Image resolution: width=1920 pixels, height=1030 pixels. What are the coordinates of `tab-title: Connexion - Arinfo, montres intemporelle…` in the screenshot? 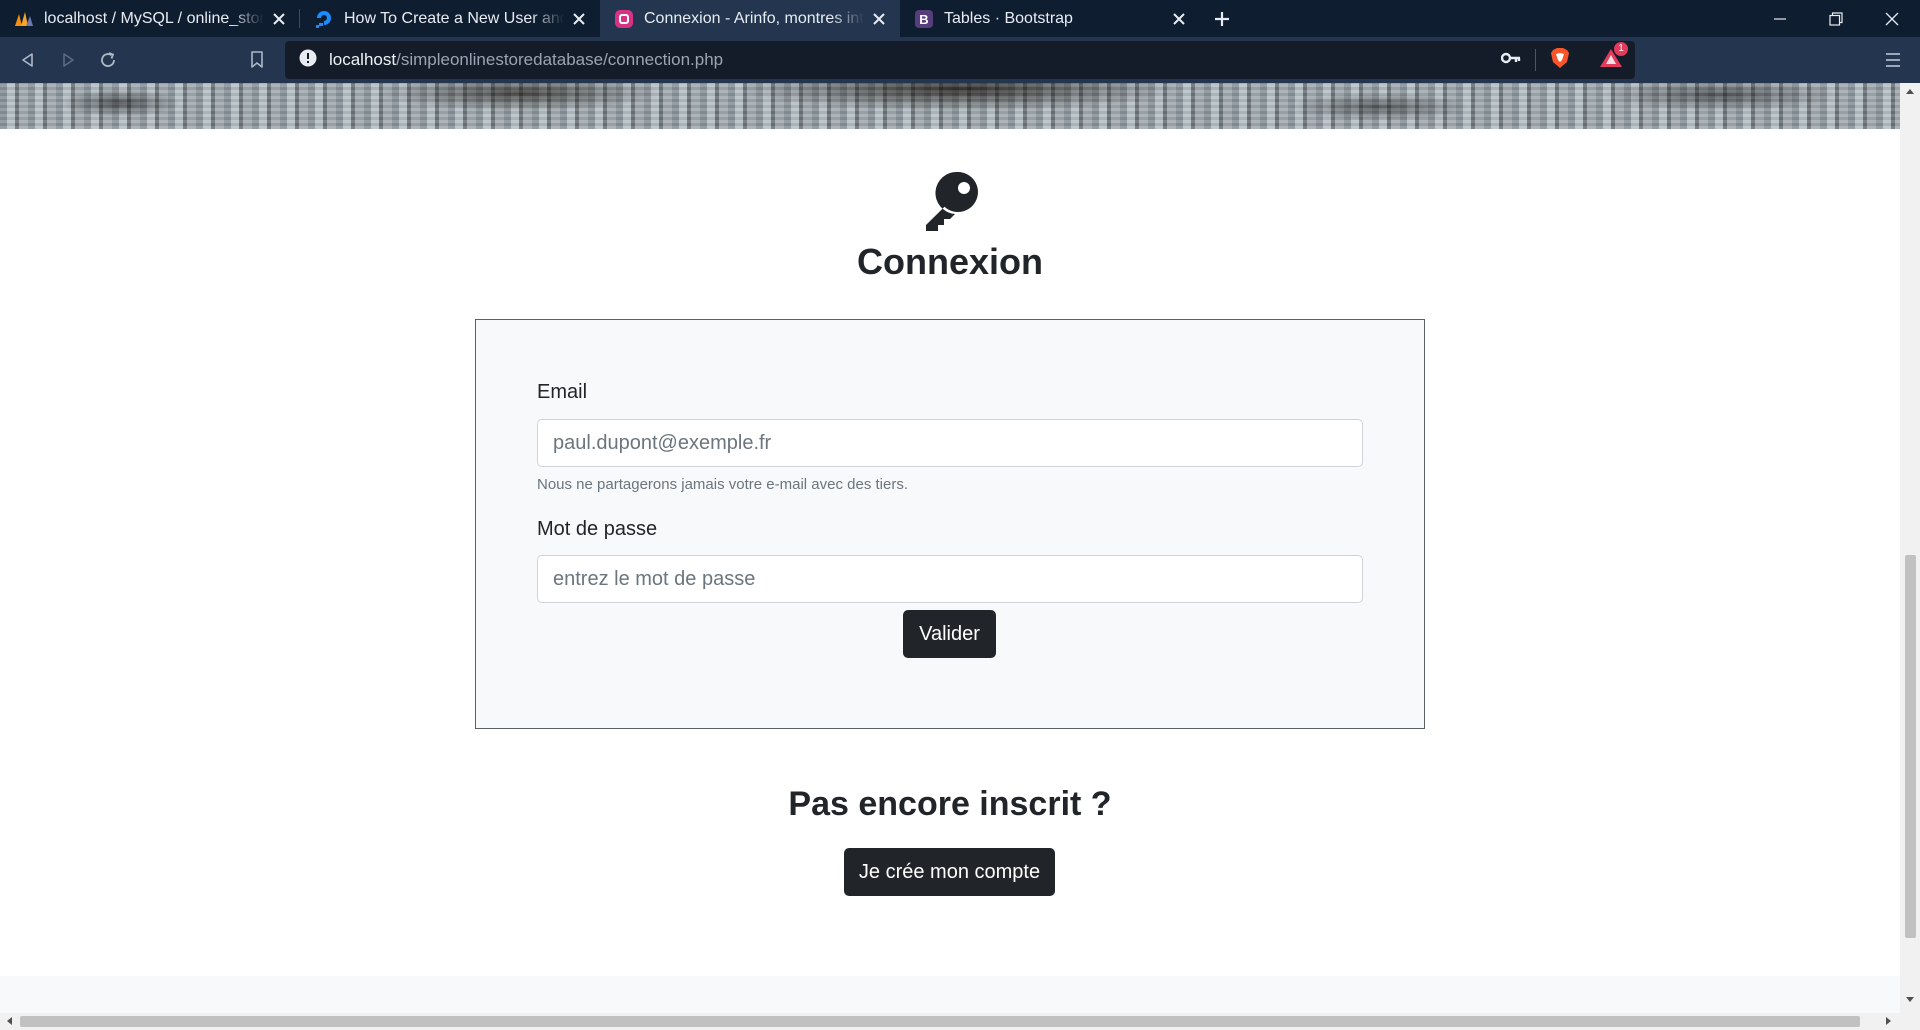 It's located at (754, 18).